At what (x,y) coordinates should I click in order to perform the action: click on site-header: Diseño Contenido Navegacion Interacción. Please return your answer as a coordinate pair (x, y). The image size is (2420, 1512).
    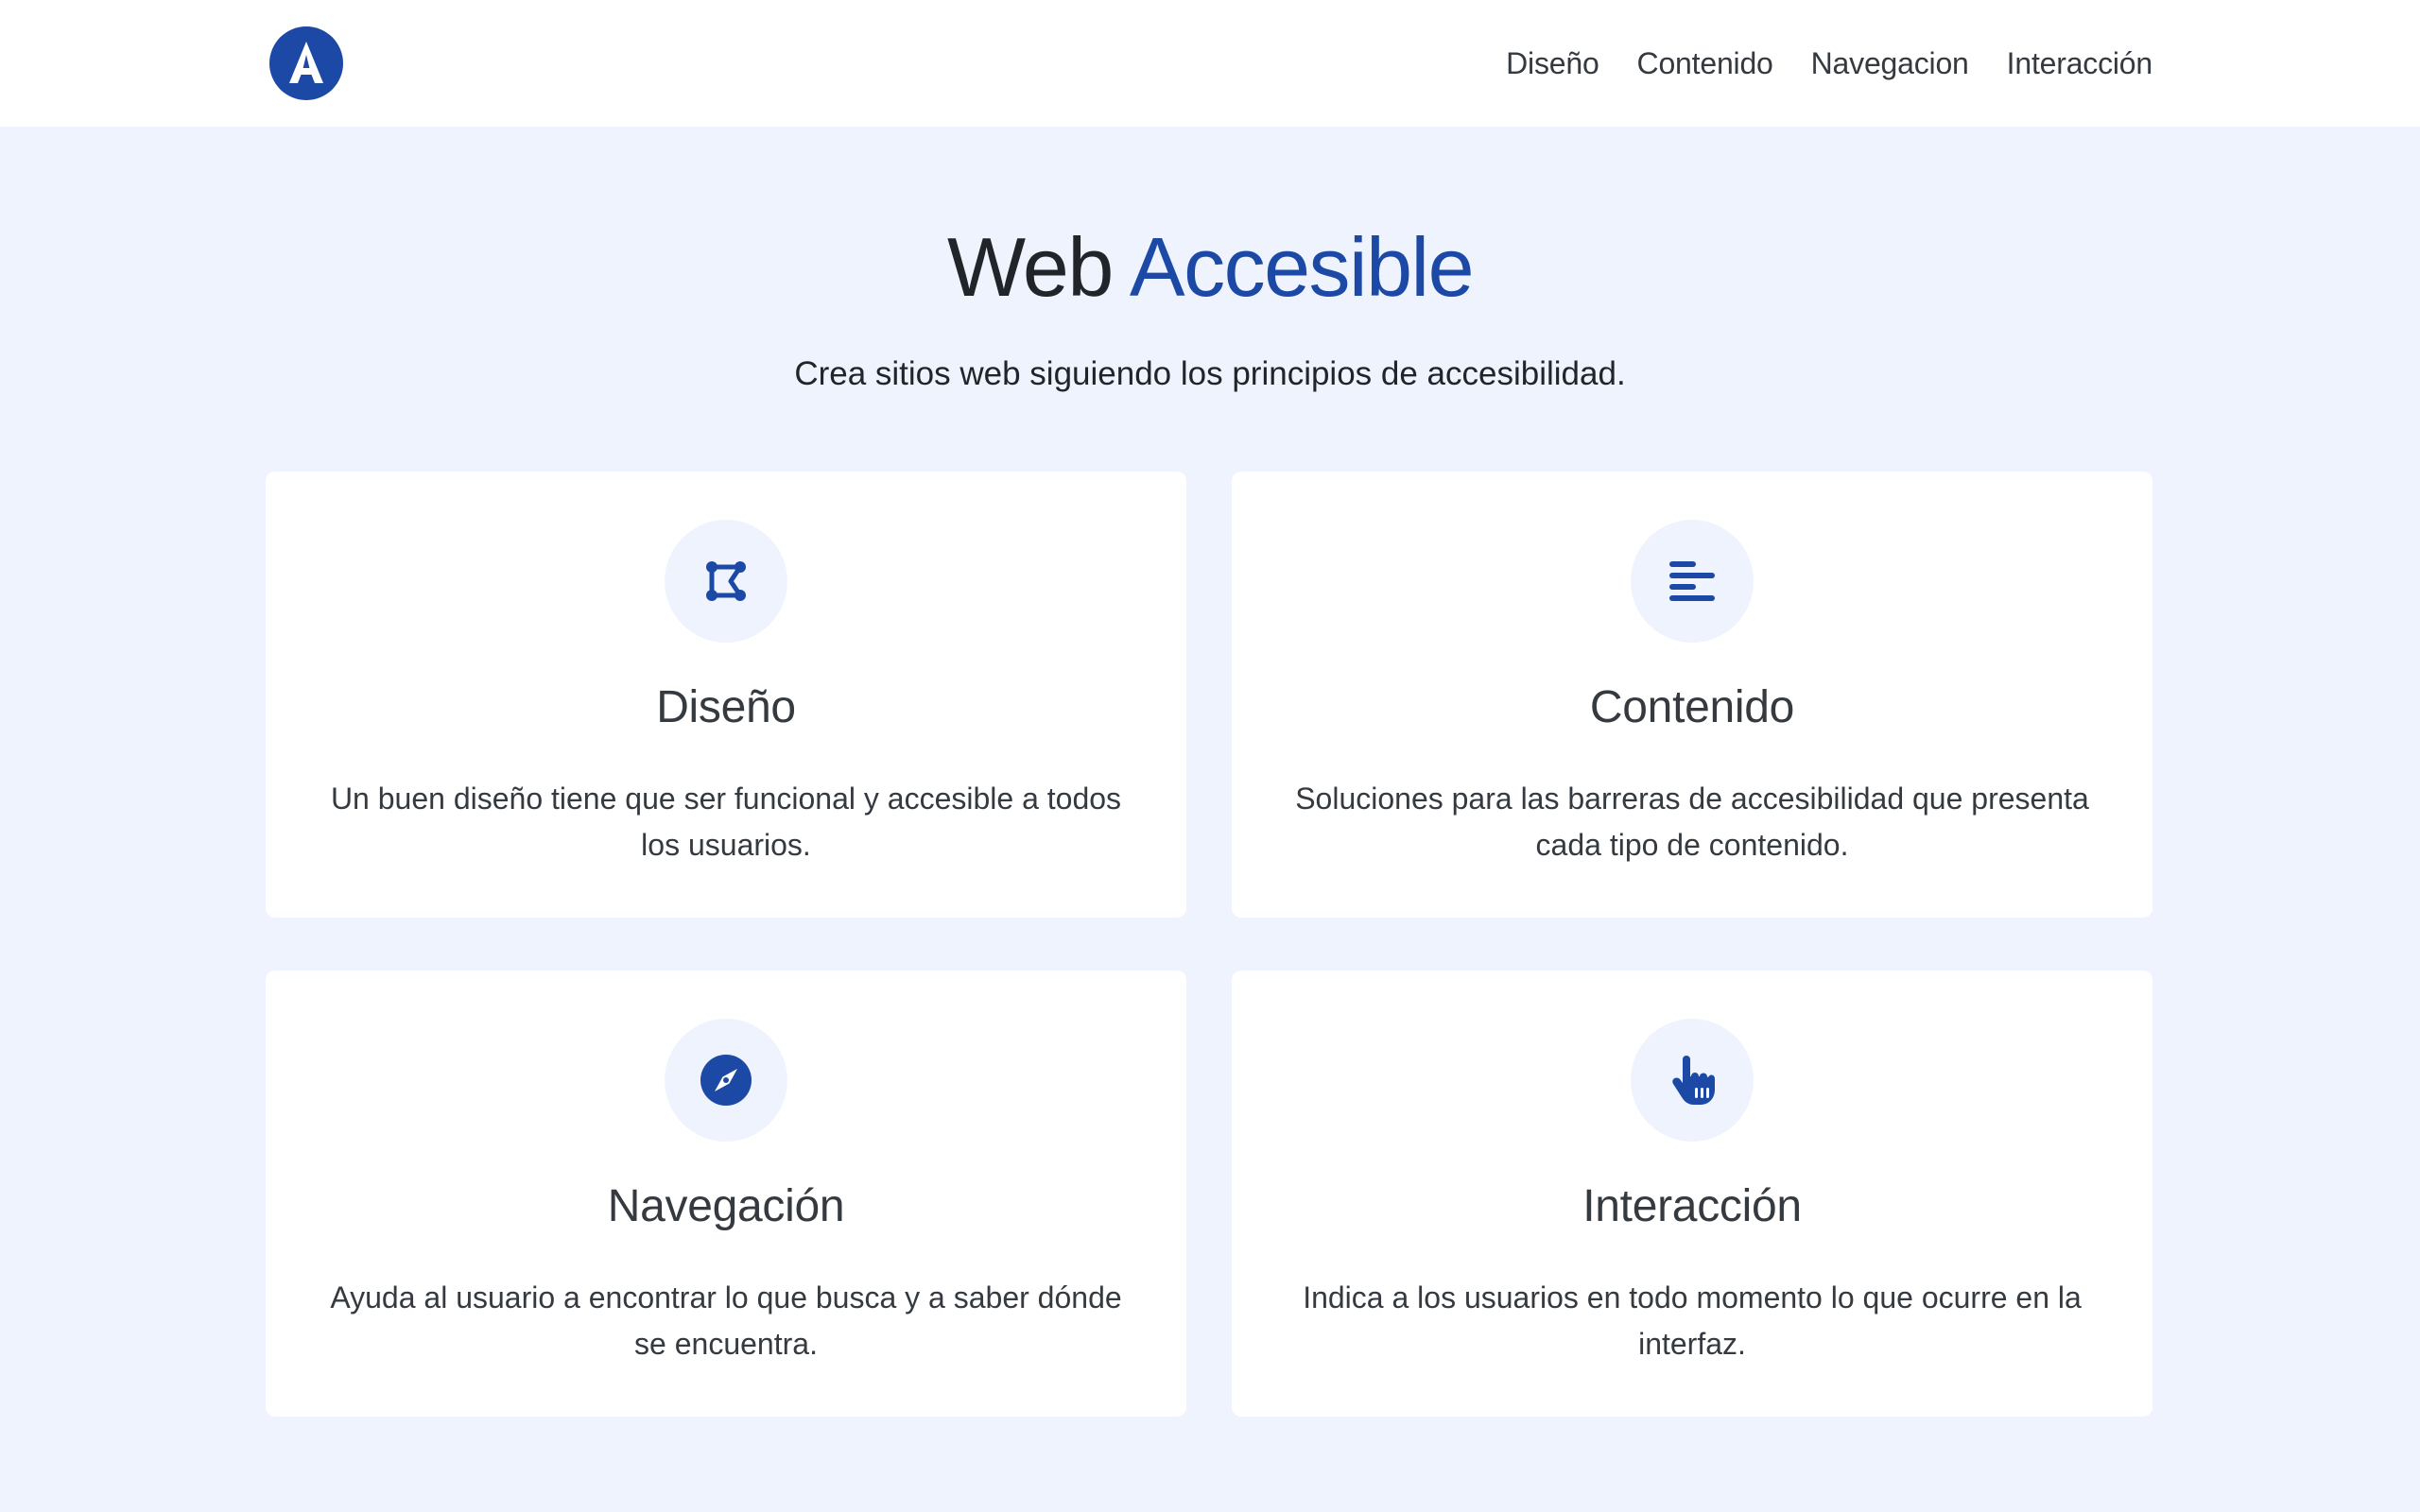
    Looking at the image, I should click on (1210, 63).